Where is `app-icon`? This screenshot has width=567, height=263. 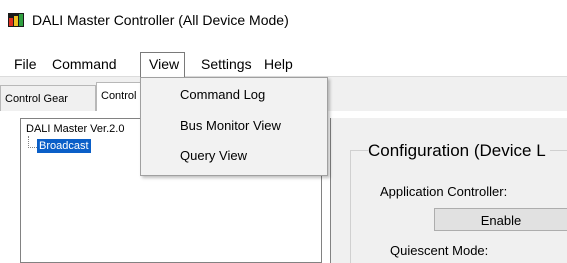 app-icon is located at coordinates (16, 20).